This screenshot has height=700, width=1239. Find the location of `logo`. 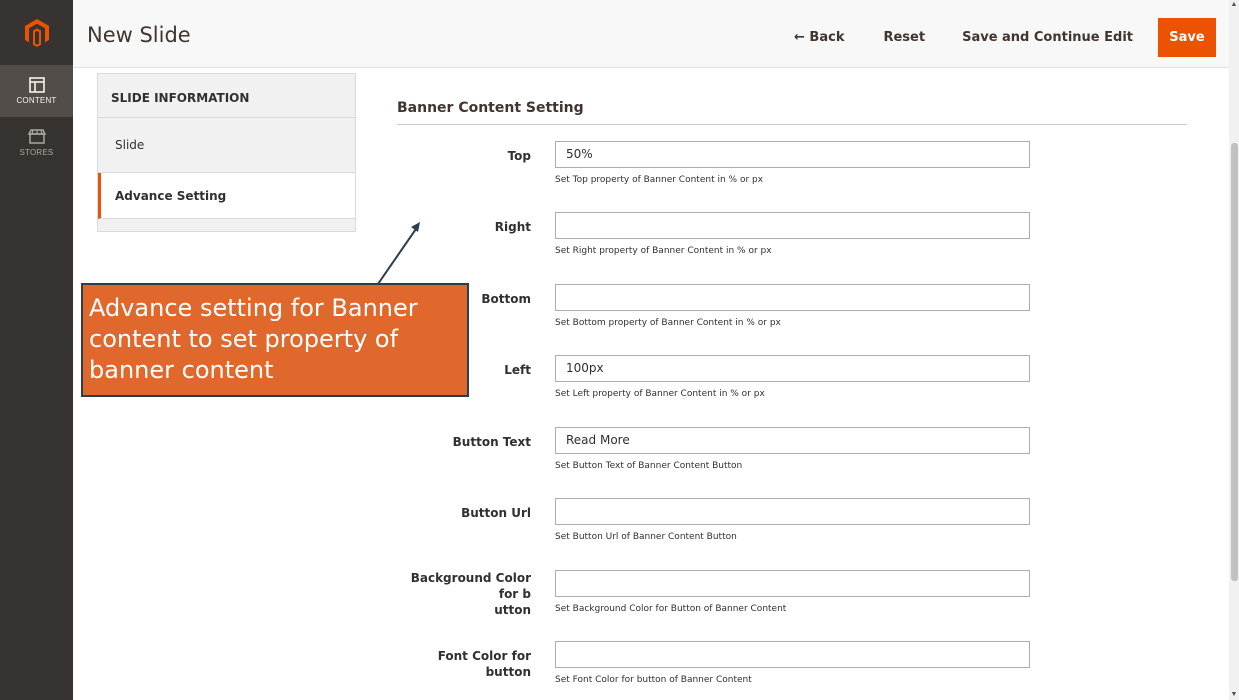

logo is located at coordinates (36, 32).